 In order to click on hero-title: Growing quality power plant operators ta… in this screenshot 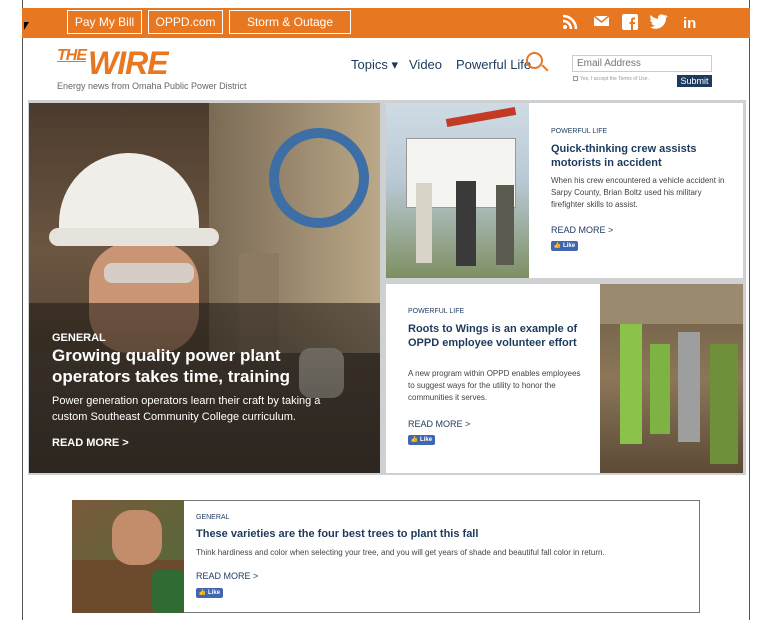, I will do `click(202, 366)`.